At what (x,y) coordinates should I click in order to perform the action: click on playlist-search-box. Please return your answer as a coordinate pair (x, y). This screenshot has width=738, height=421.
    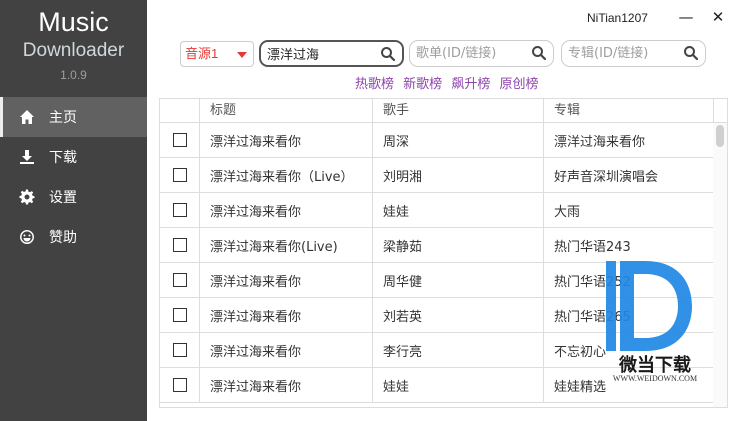
    Looking at the image, I should click on (481, 53).